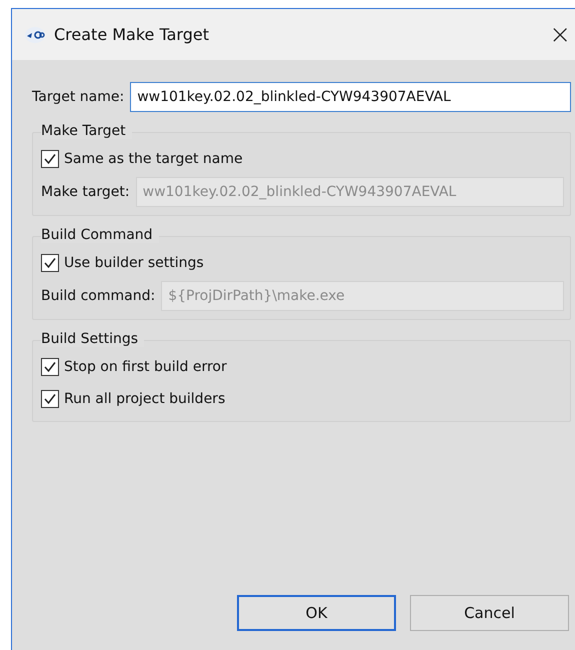 This screenshot has height=650, width=575. Describe the element at coordinates (145, 399) in the screenshot. I see `checkbox-label: Run all project builders` at that location.